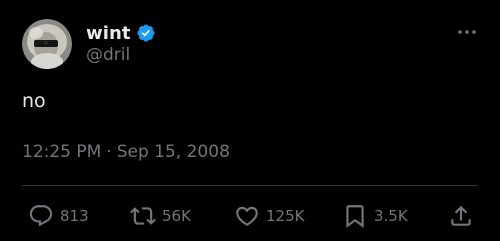  What do you see at coordinates (108, 55) in the screenshot?
I see `author-handle: @dril` at bounding box center [108, 55].